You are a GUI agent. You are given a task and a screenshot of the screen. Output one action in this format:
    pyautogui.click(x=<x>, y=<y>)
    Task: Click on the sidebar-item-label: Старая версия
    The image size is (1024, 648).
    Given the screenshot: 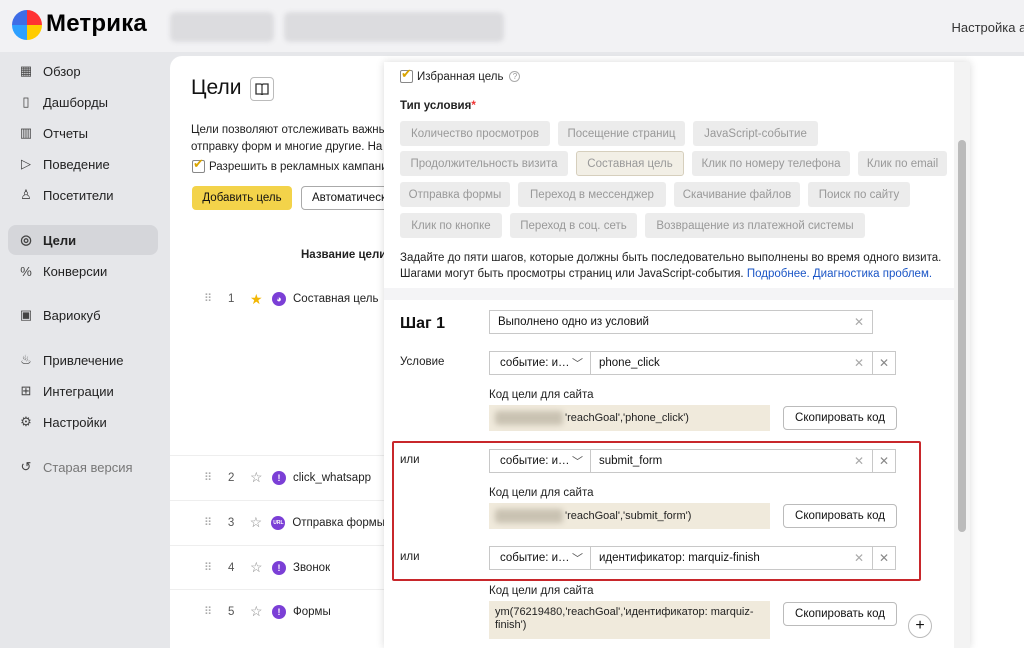 What is the action you would take?
    pyautogui.click(x=88, y=467)
    